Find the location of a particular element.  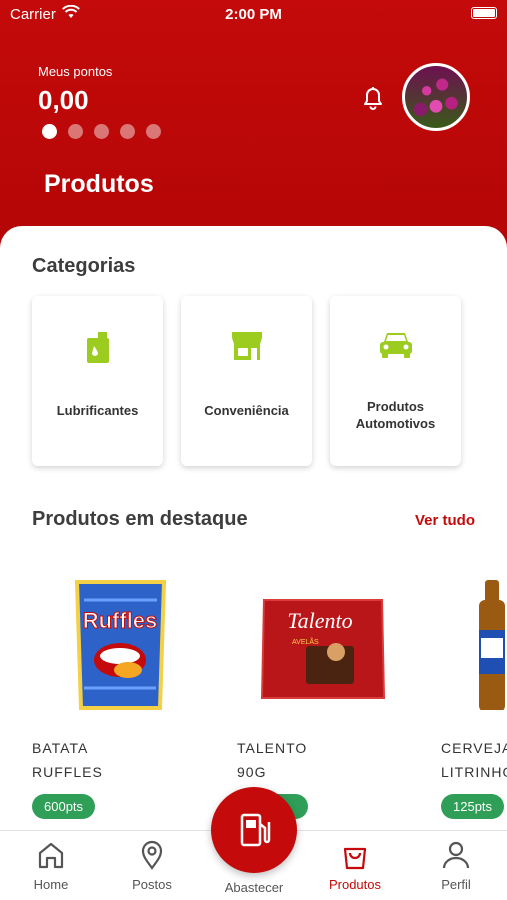

user-icon is located at coordinates (456, 855).